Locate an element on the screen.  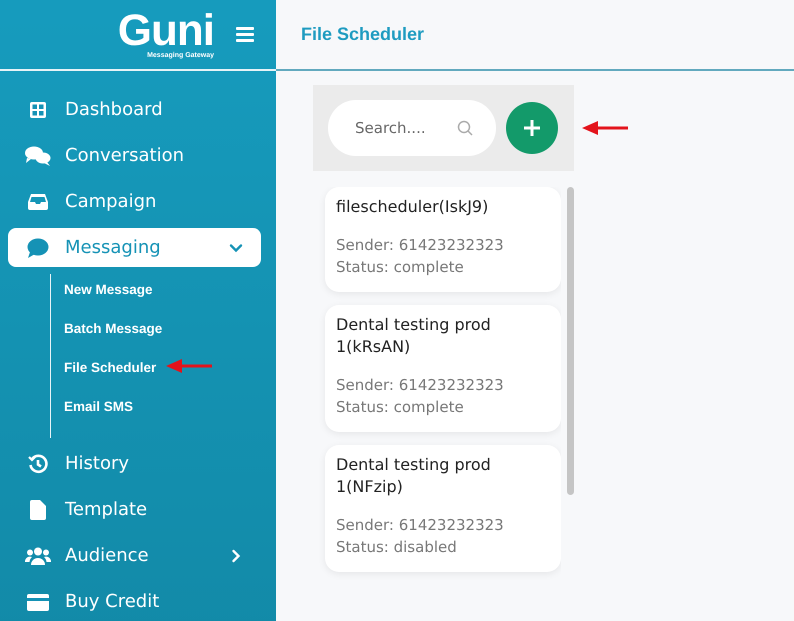
sms-bubble-icon is located at coordinates (38, 248).